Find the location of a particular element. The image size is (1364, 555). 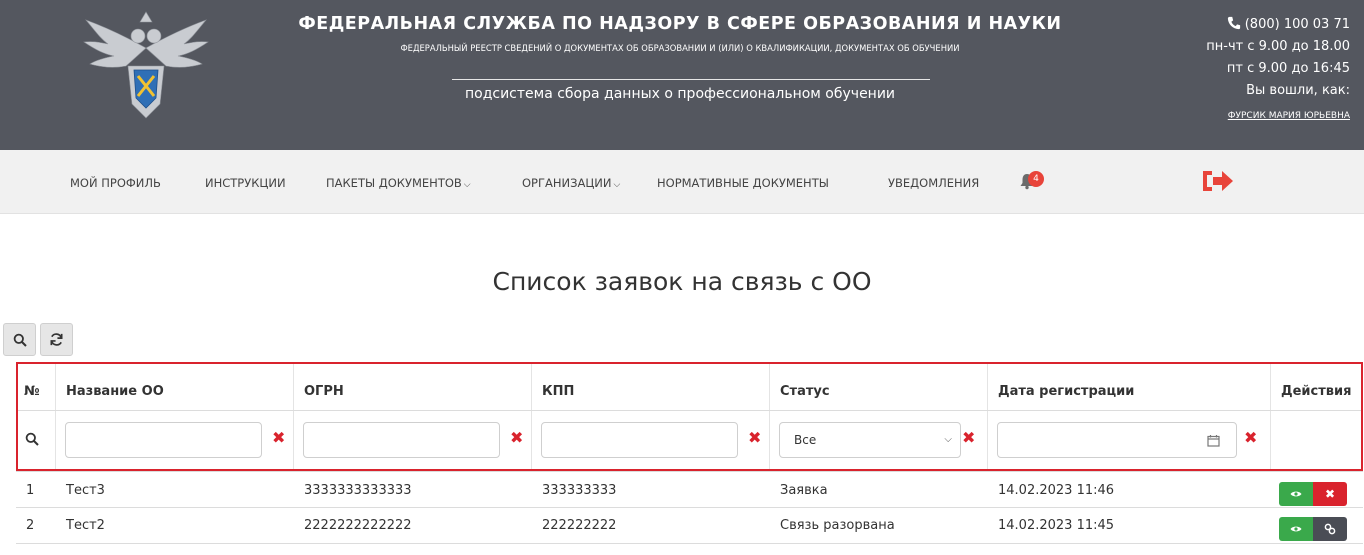

refresh-icon is located at coordinates (56, 339).